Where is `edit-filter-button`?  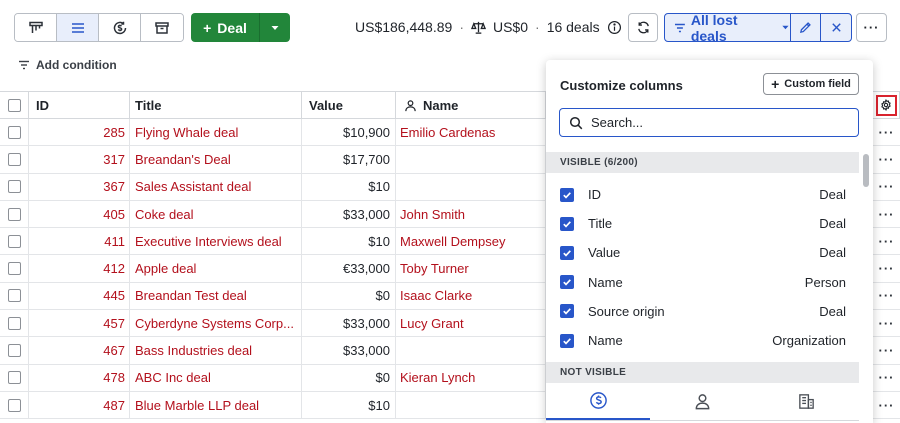
edit-filter-button is located at coordinates (806, 27).